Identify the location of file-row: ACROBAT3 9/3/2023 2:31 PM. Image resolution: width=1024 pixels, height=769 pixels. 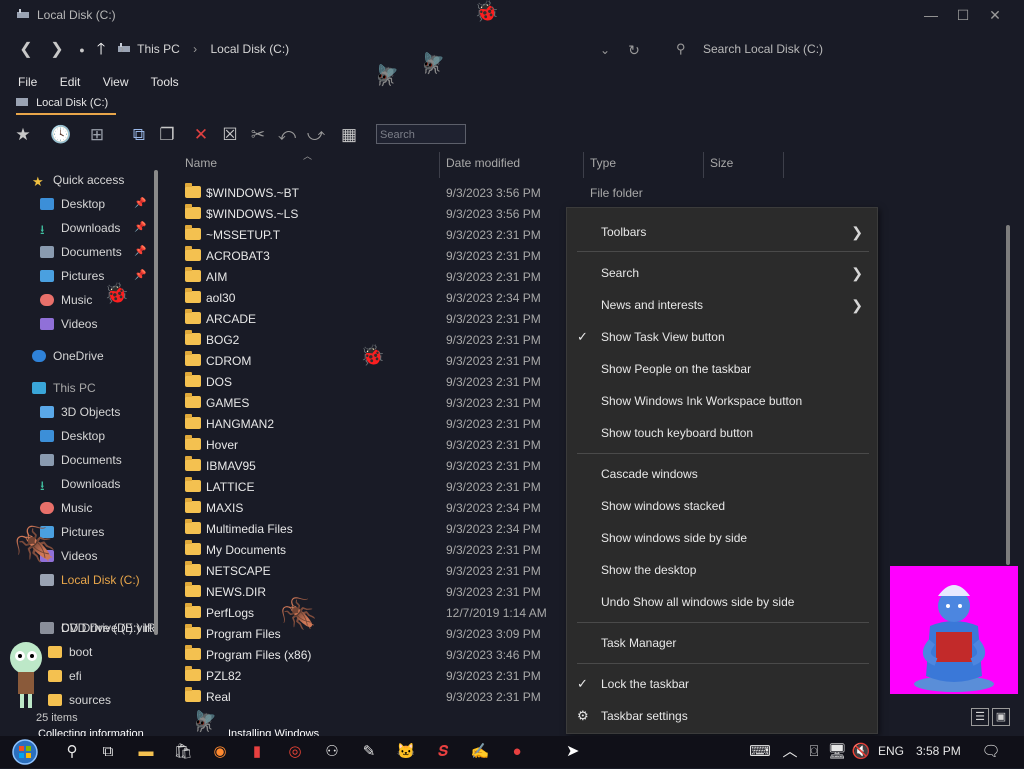
(380, 256).